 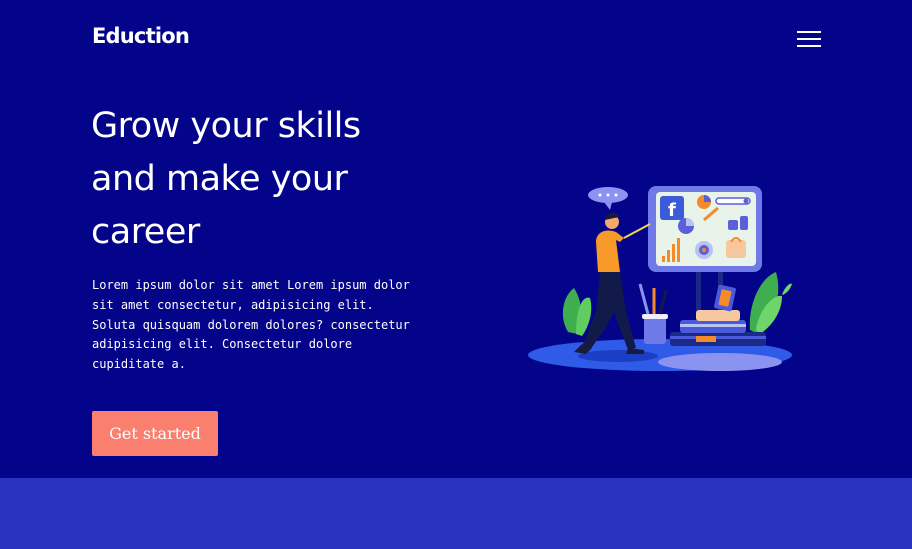 What do you see at coordinates (226, 179) in the screenshot?
I see `hero-headline: Grow your skills and make your career` at bounding box center [226, 179].